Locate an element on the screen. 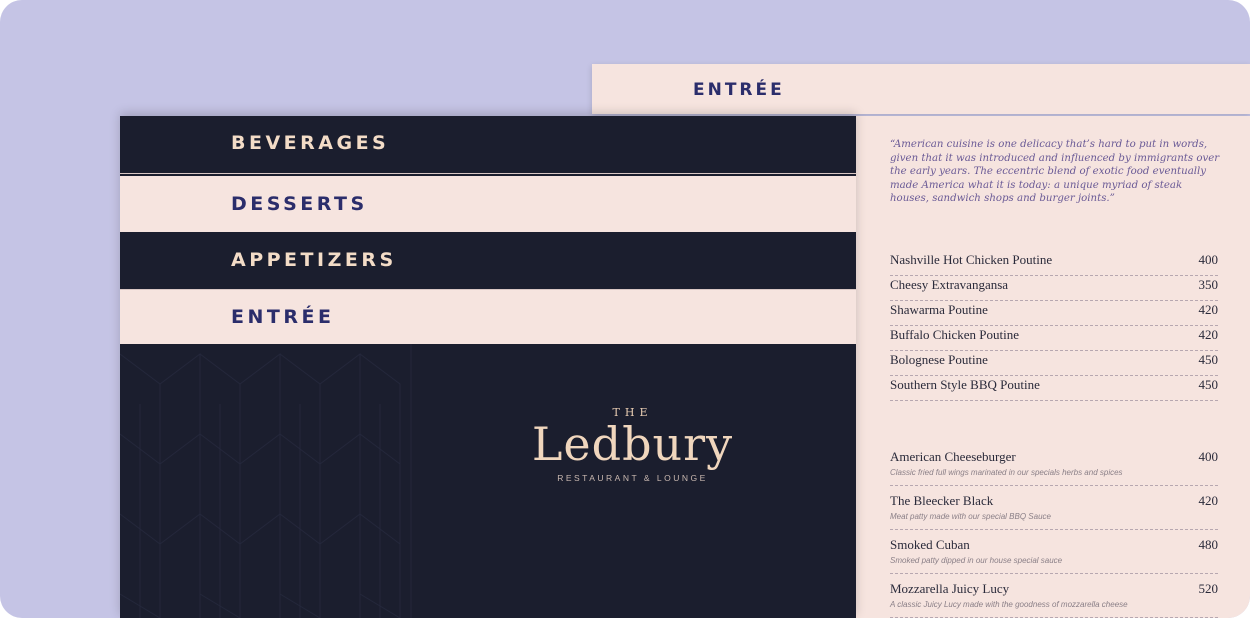 The image size is (1250, 618). item-name: Cheesy Extravangansa is located at coordinates (949, 284).